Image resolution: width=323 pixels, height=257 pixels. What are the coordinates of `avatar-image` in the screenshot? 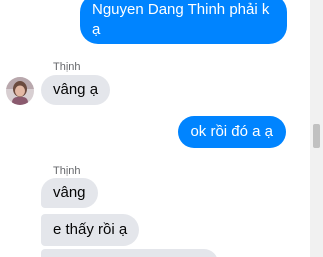 It's located at (20, 91).